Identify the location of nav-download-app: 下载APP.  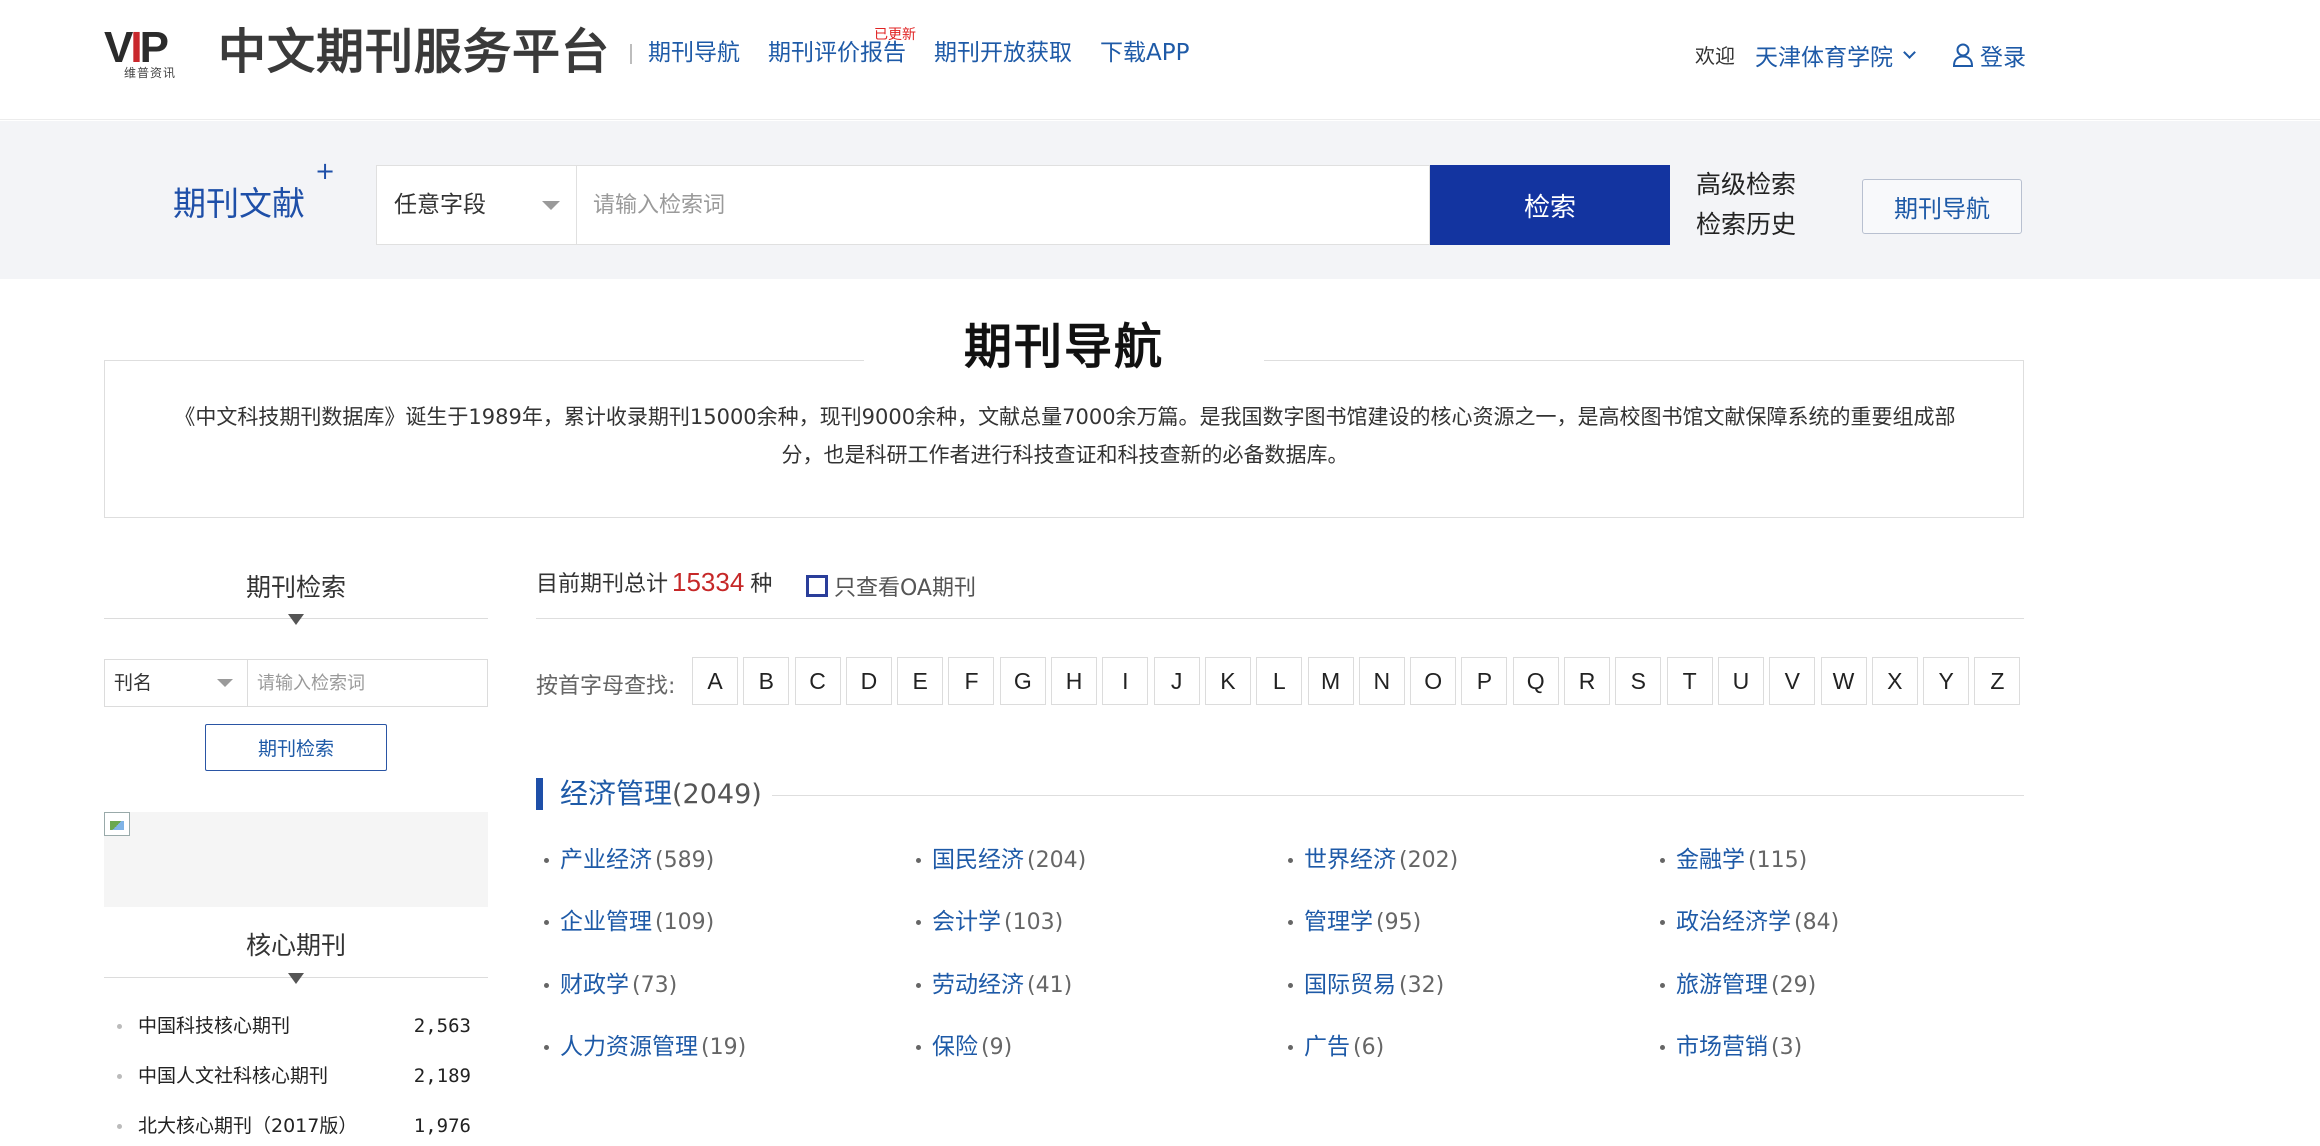
(1144, 53).